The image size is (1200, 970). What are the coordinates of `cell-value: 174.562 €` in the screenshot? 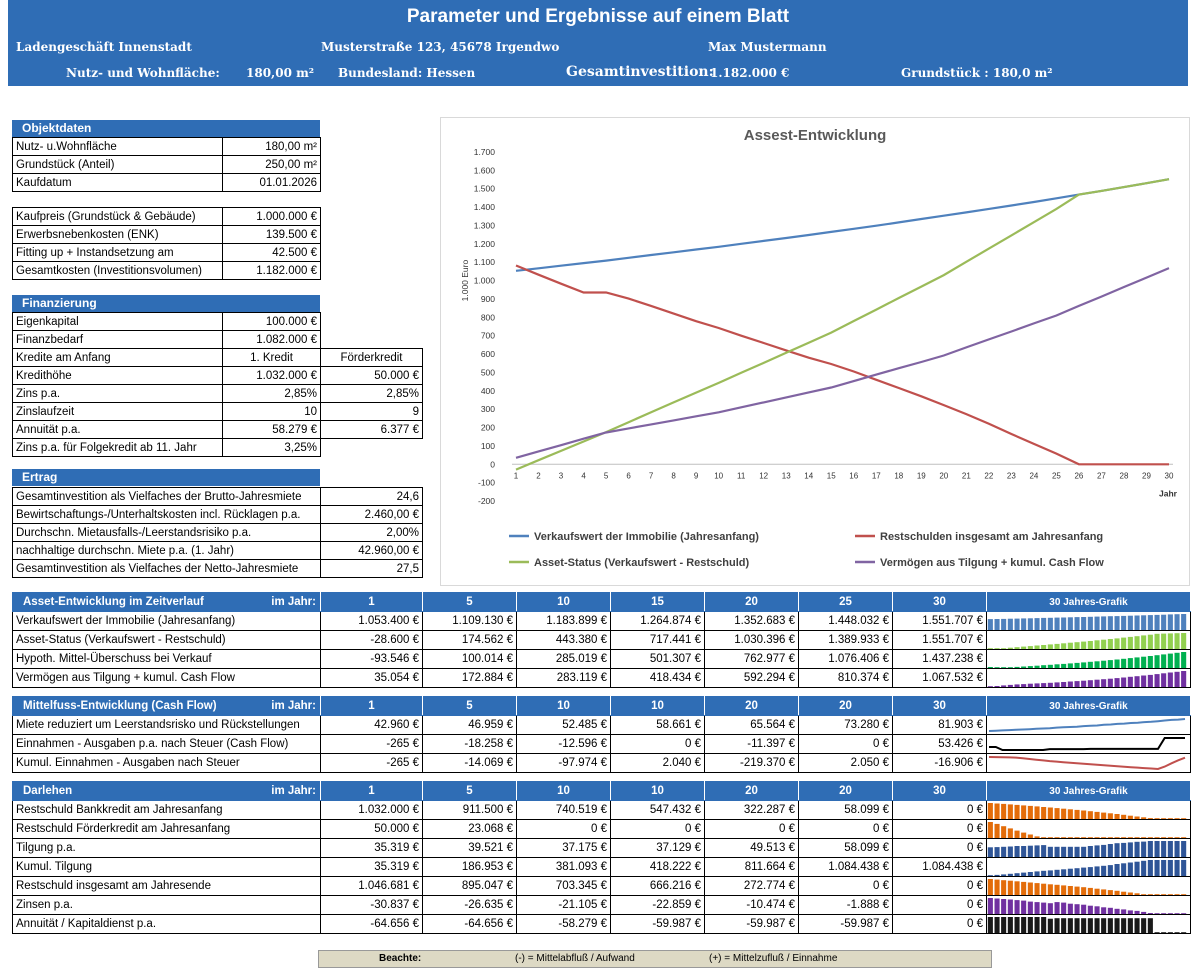 It's located at (469, 640).